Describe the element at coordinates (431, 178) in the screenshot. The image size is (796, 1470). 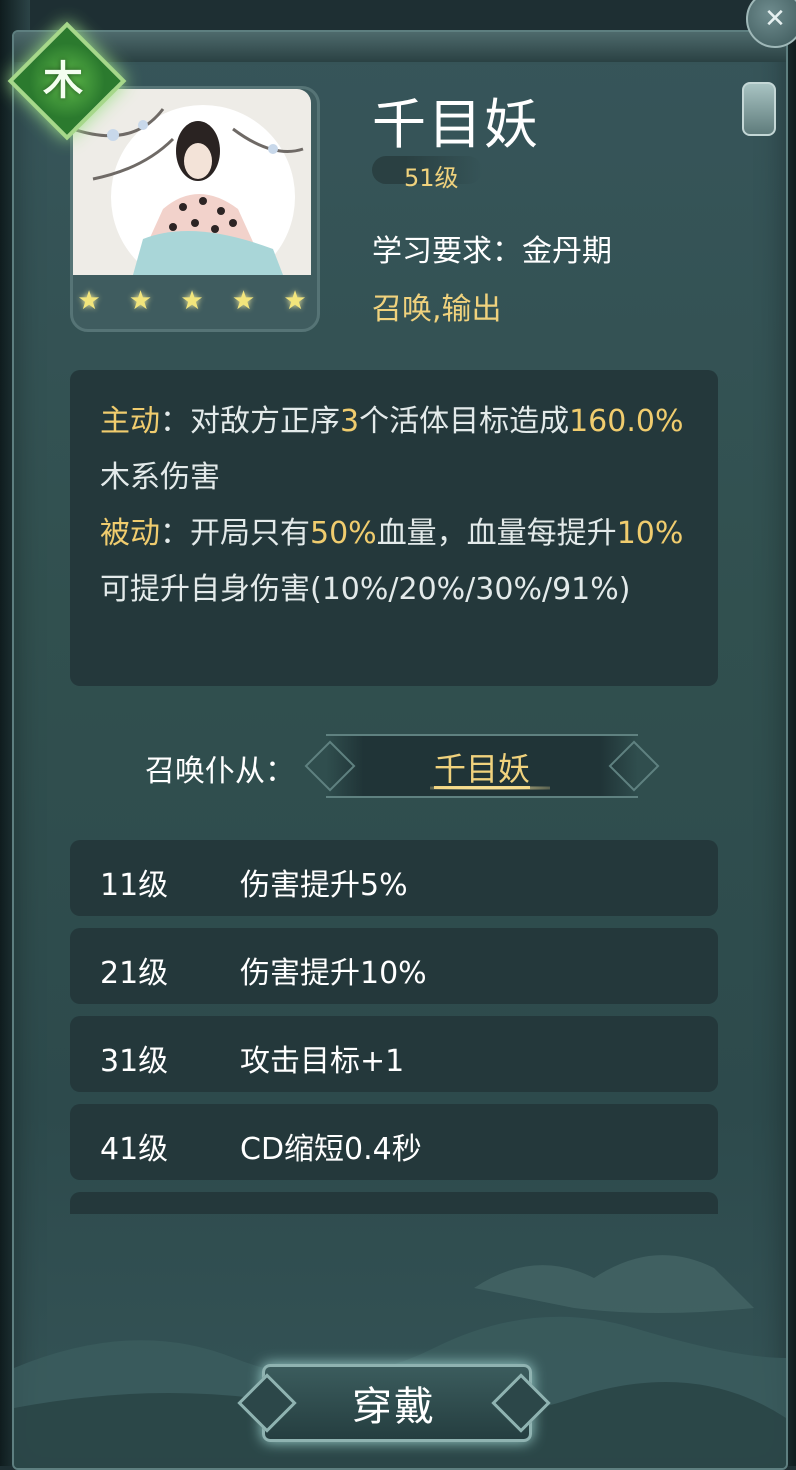
I see `skill-level: 51级` at that location.